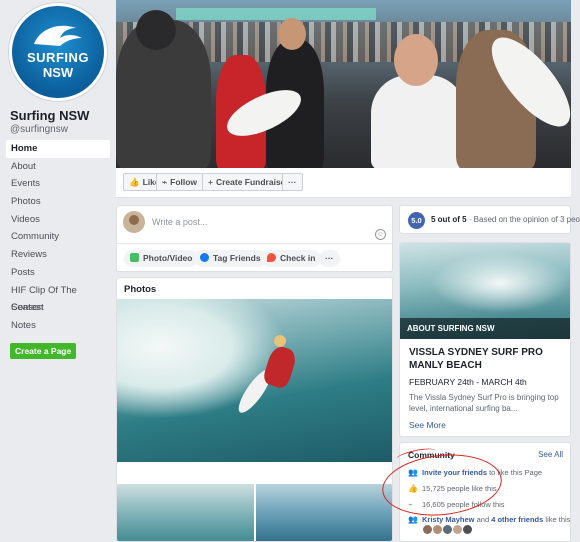 This screenshot has height=542, width=580. I want to click on event-title: VISSLA SYDNEY SURF PRO MANLY BEACH, so click(488, 359).